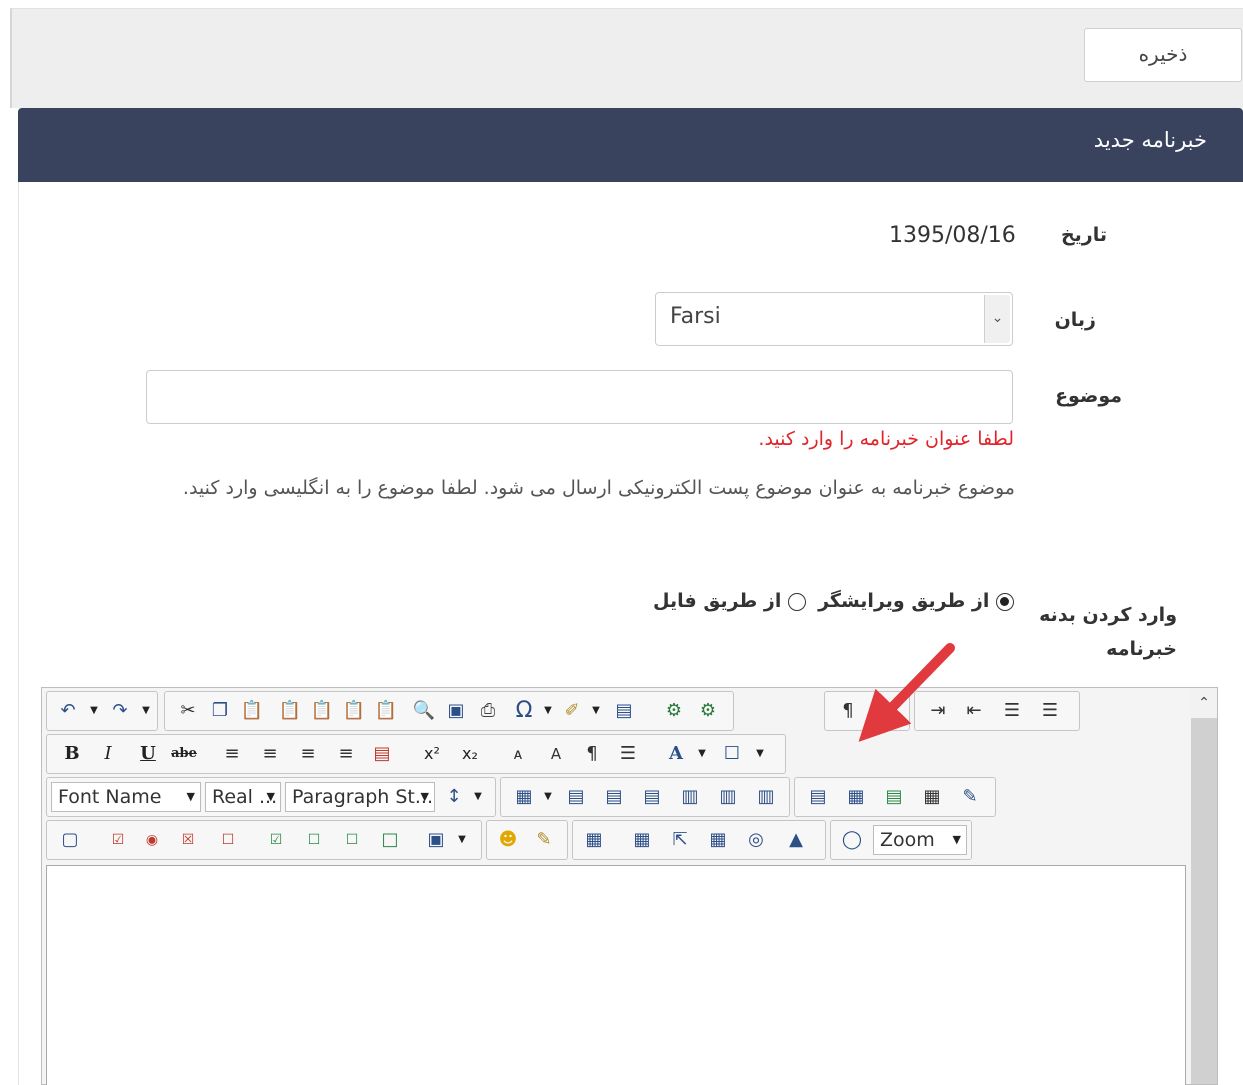 The height and width of the screenshot is (1085, 1243). I want to click on background-color-dropdown-icon: ▼, so click(760, 754).